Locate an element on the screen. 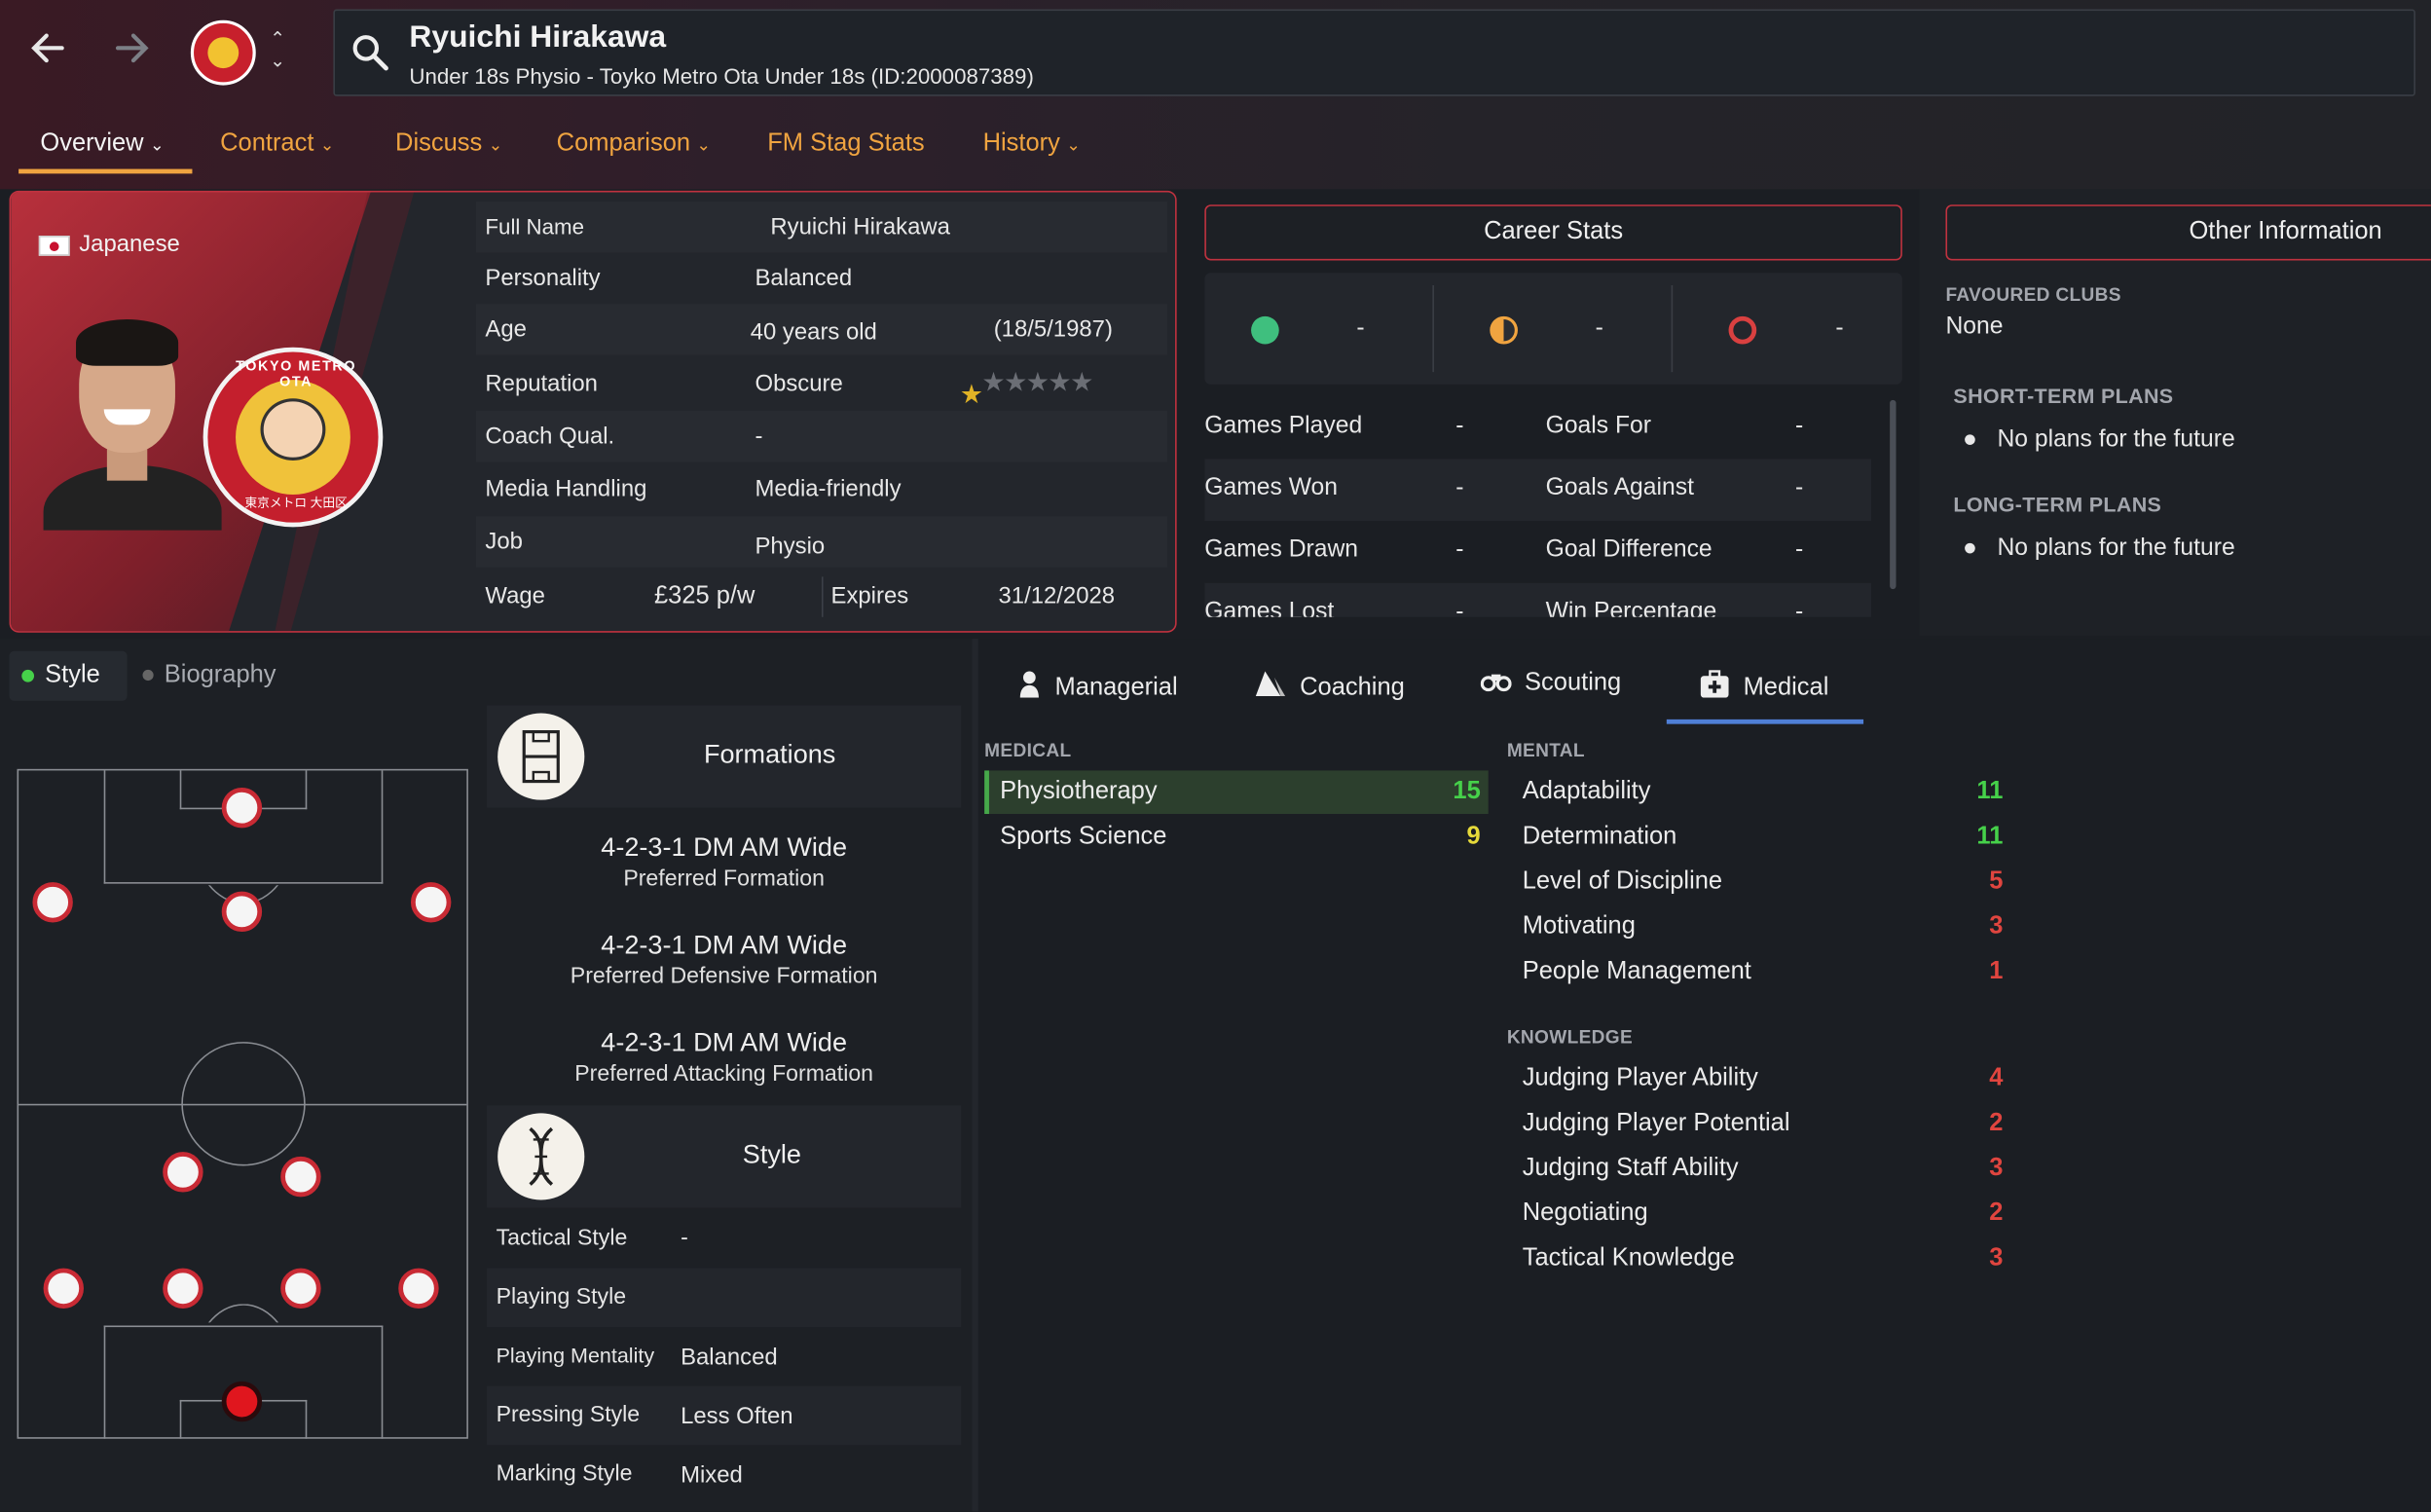 This screenshot has width=2431, height=1512. attribute-value: 9 is located at coordinates (1473, 836).